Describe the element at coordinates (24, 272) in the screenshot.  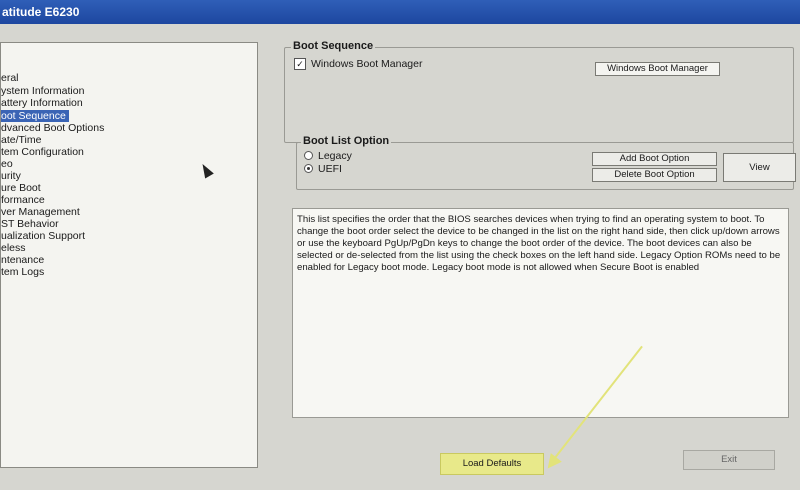
I see `tree-item-system-logs: tem Logs` at that location.